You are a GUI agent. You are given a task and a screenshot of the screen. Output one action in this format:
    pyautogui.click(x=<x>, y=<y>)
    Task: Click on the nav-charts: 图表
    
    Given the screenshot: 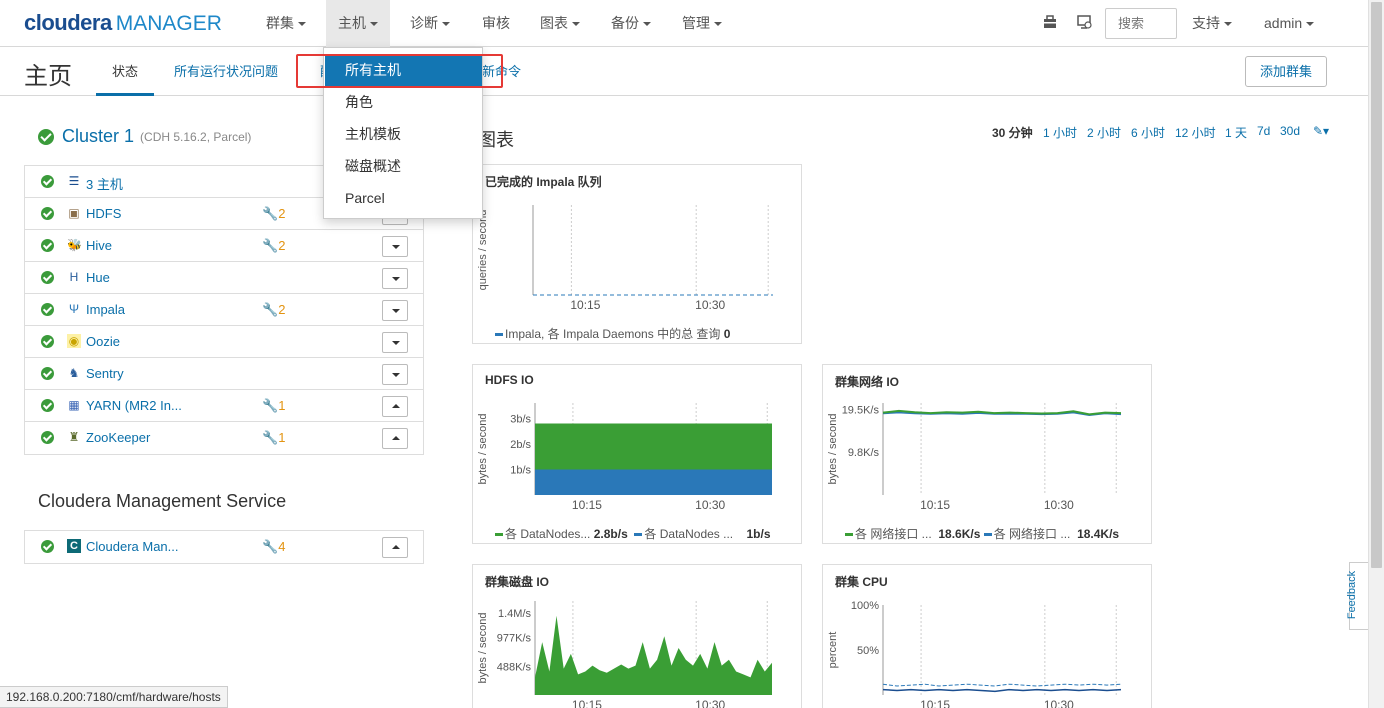 What is the action you would take?
    pyautogui.click(x=560, y=23)
    